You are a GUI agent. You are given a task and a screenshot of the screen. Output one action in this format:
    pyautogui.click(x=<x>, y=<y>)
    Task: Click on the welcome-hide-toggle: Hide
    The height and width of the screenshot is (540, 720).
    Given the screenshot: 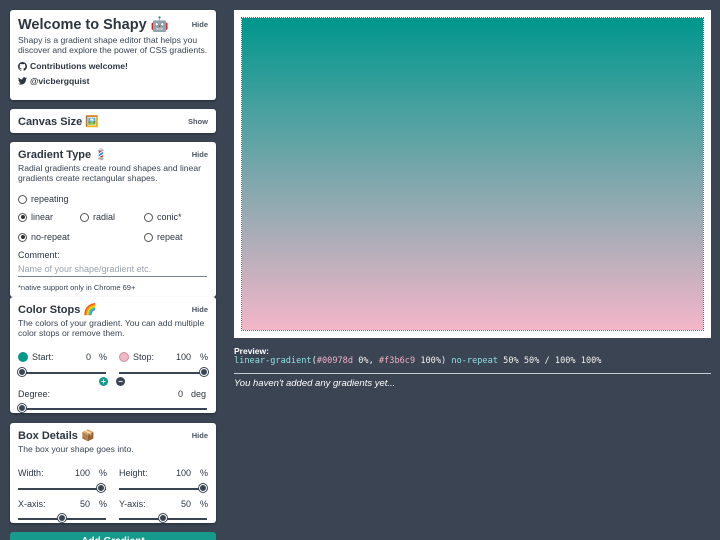 What is the action you would take?
    pyautogui.click(x=200, y=24)
    